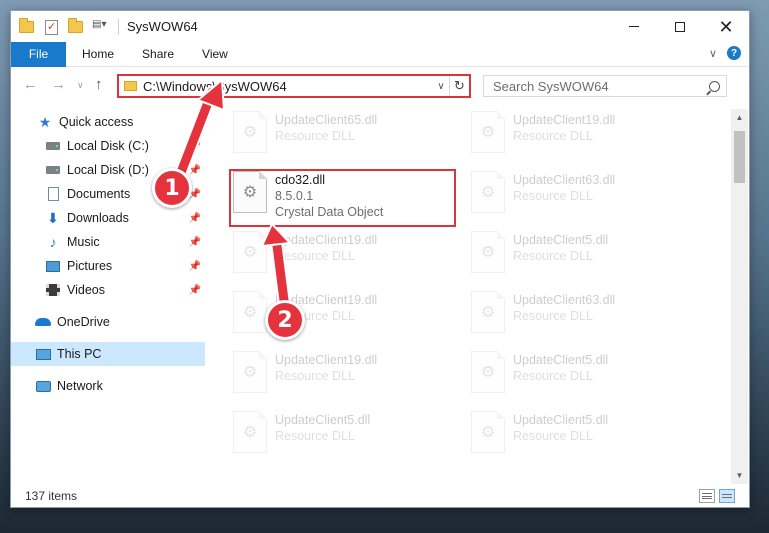  I want to click on maximize-icon, so click(680, 26).